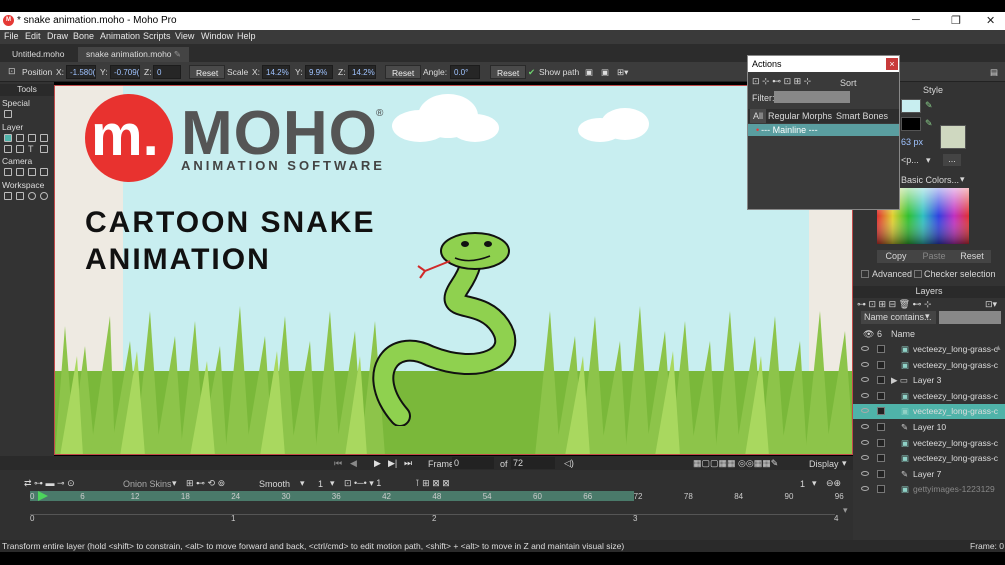 The height and width of the screenshot is (565, 1005). I want to click on close-icon: ×, so click(892, 64).